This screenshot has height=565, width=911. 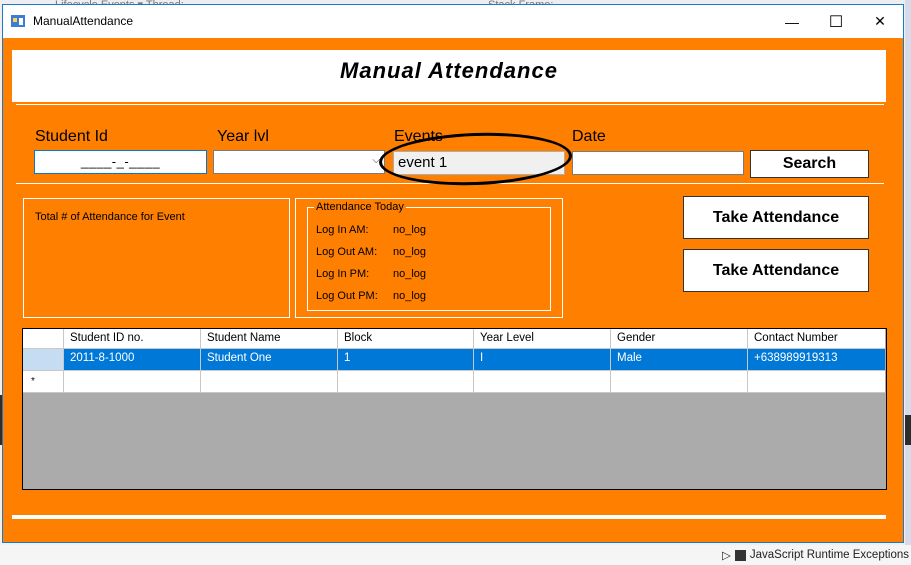 What do you see at coordinates (809, 164) in the screenshot?
I see `search-button: Search` at bounding box center [809, 164].